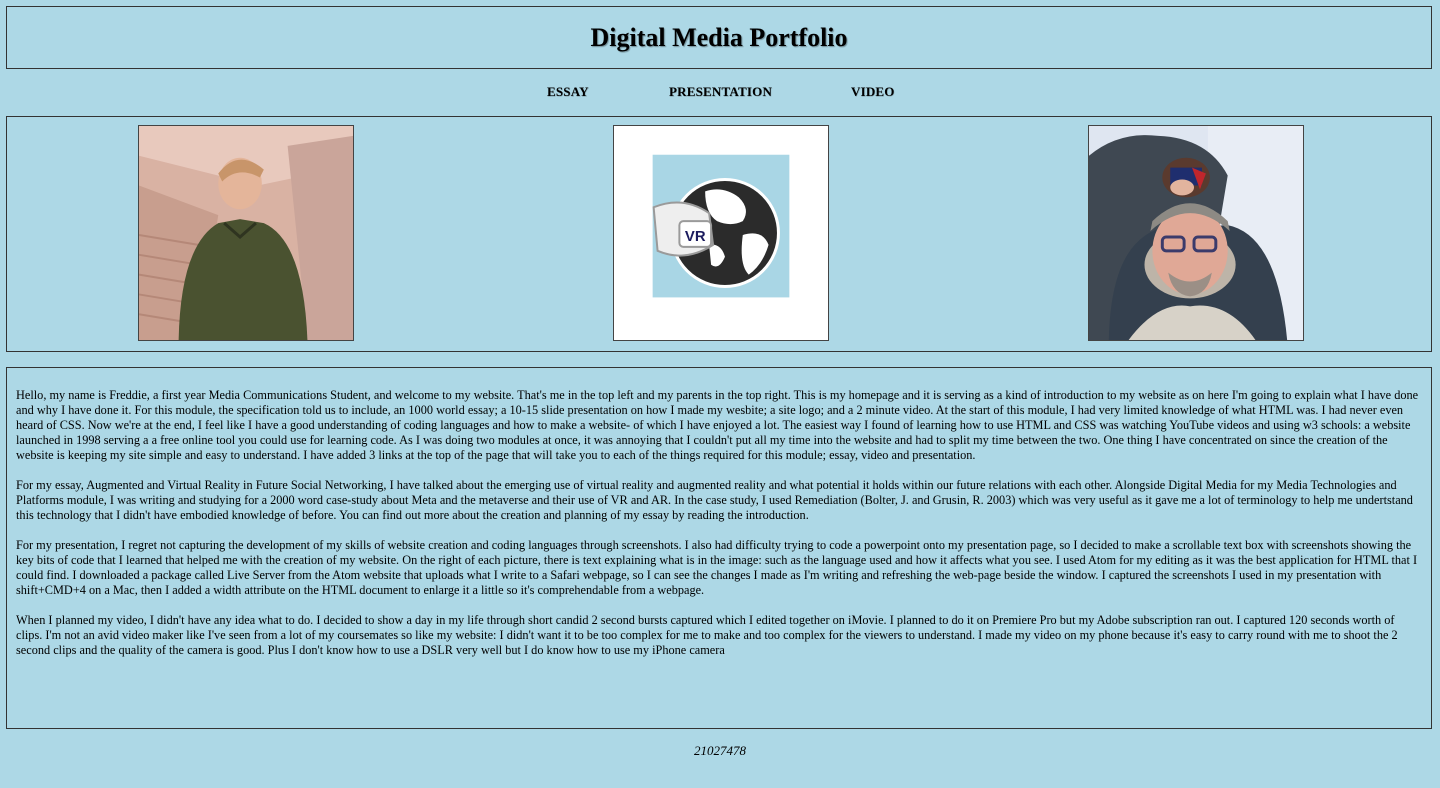 This screenshot has height=788, width=1440. What do you see at coordinates (695, 237) in the screenshot?
I see `vr-logo-text: VR` at bounding box center [695, 237].